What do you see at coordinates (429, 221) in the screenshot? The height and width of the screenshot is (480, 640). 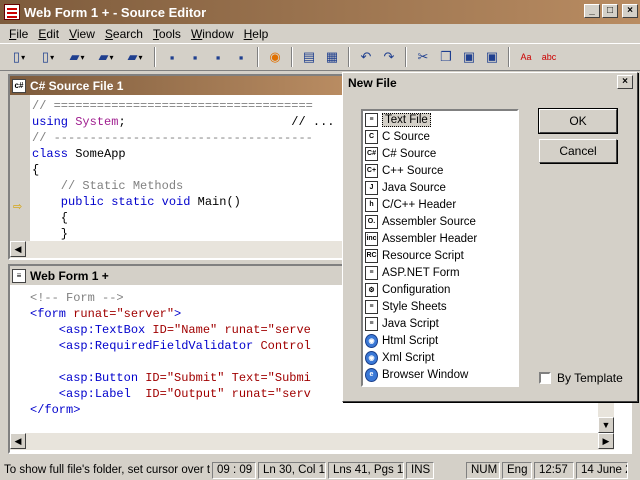 I see `file-type-label: Assembler Source` at bounding box center [429, 221].